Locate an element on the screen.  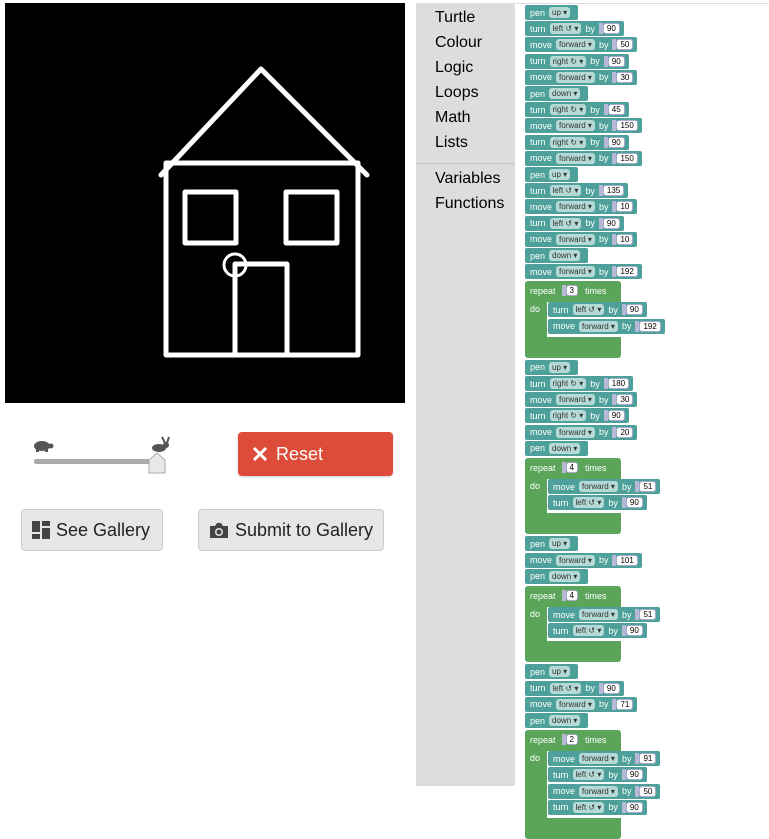
category-turtle: Turtle is located at coordinates (455, 18).